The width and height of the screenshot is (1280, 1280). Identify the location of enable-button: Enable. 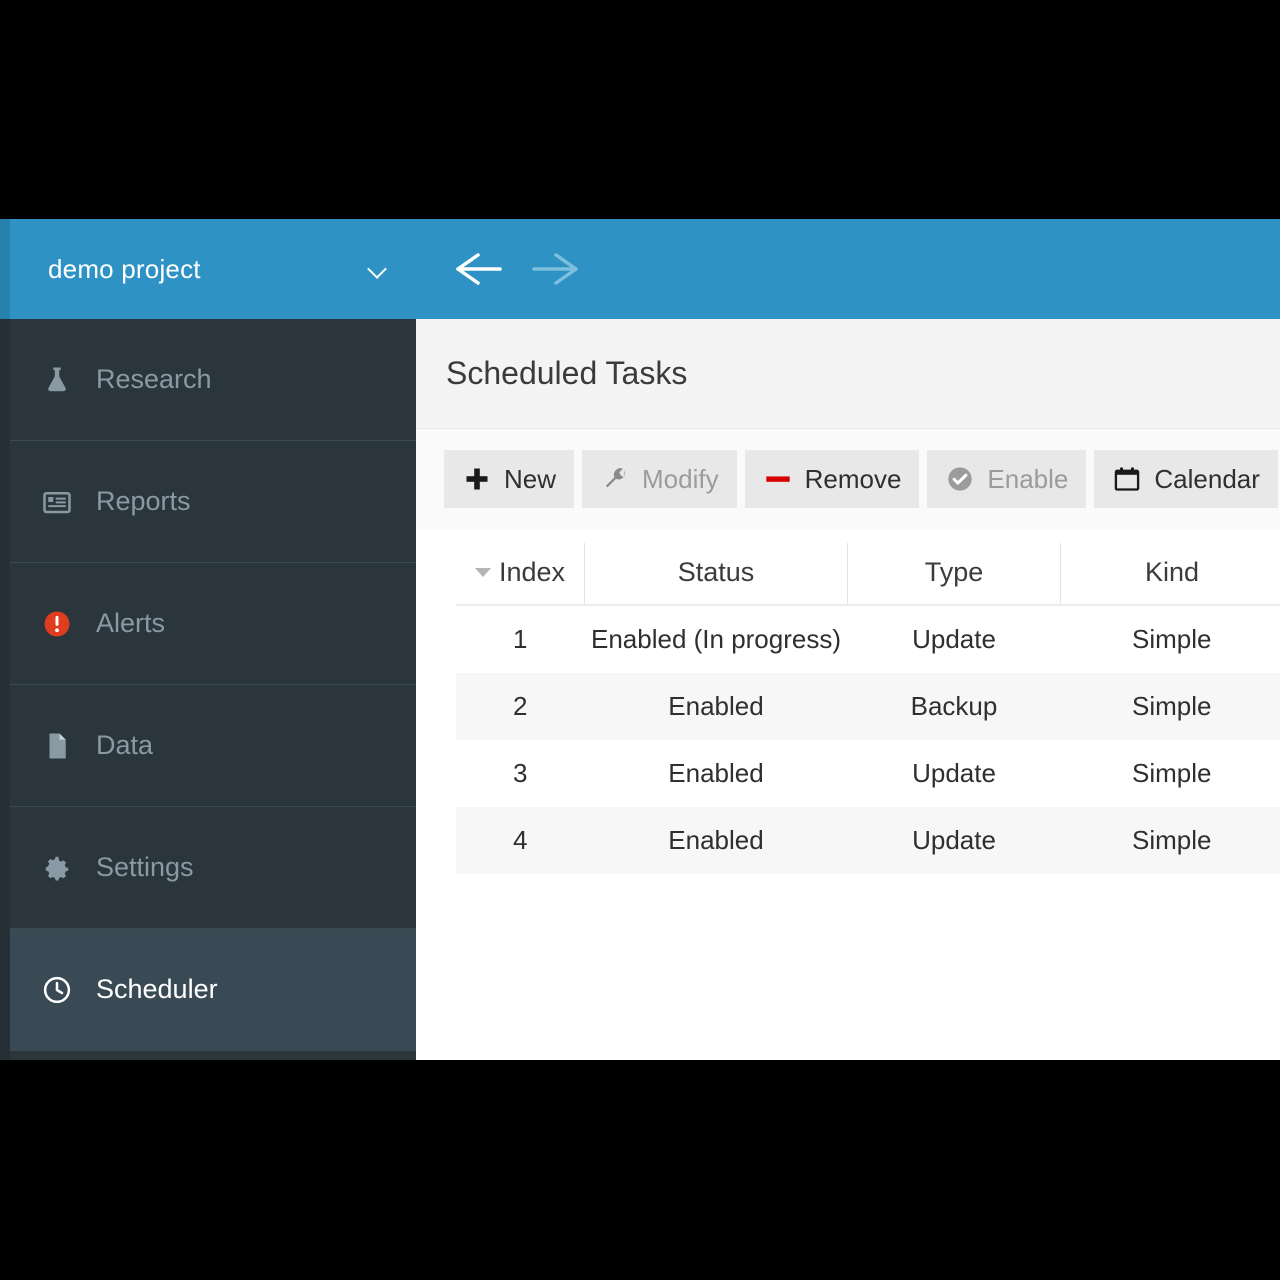
(1007, 479).